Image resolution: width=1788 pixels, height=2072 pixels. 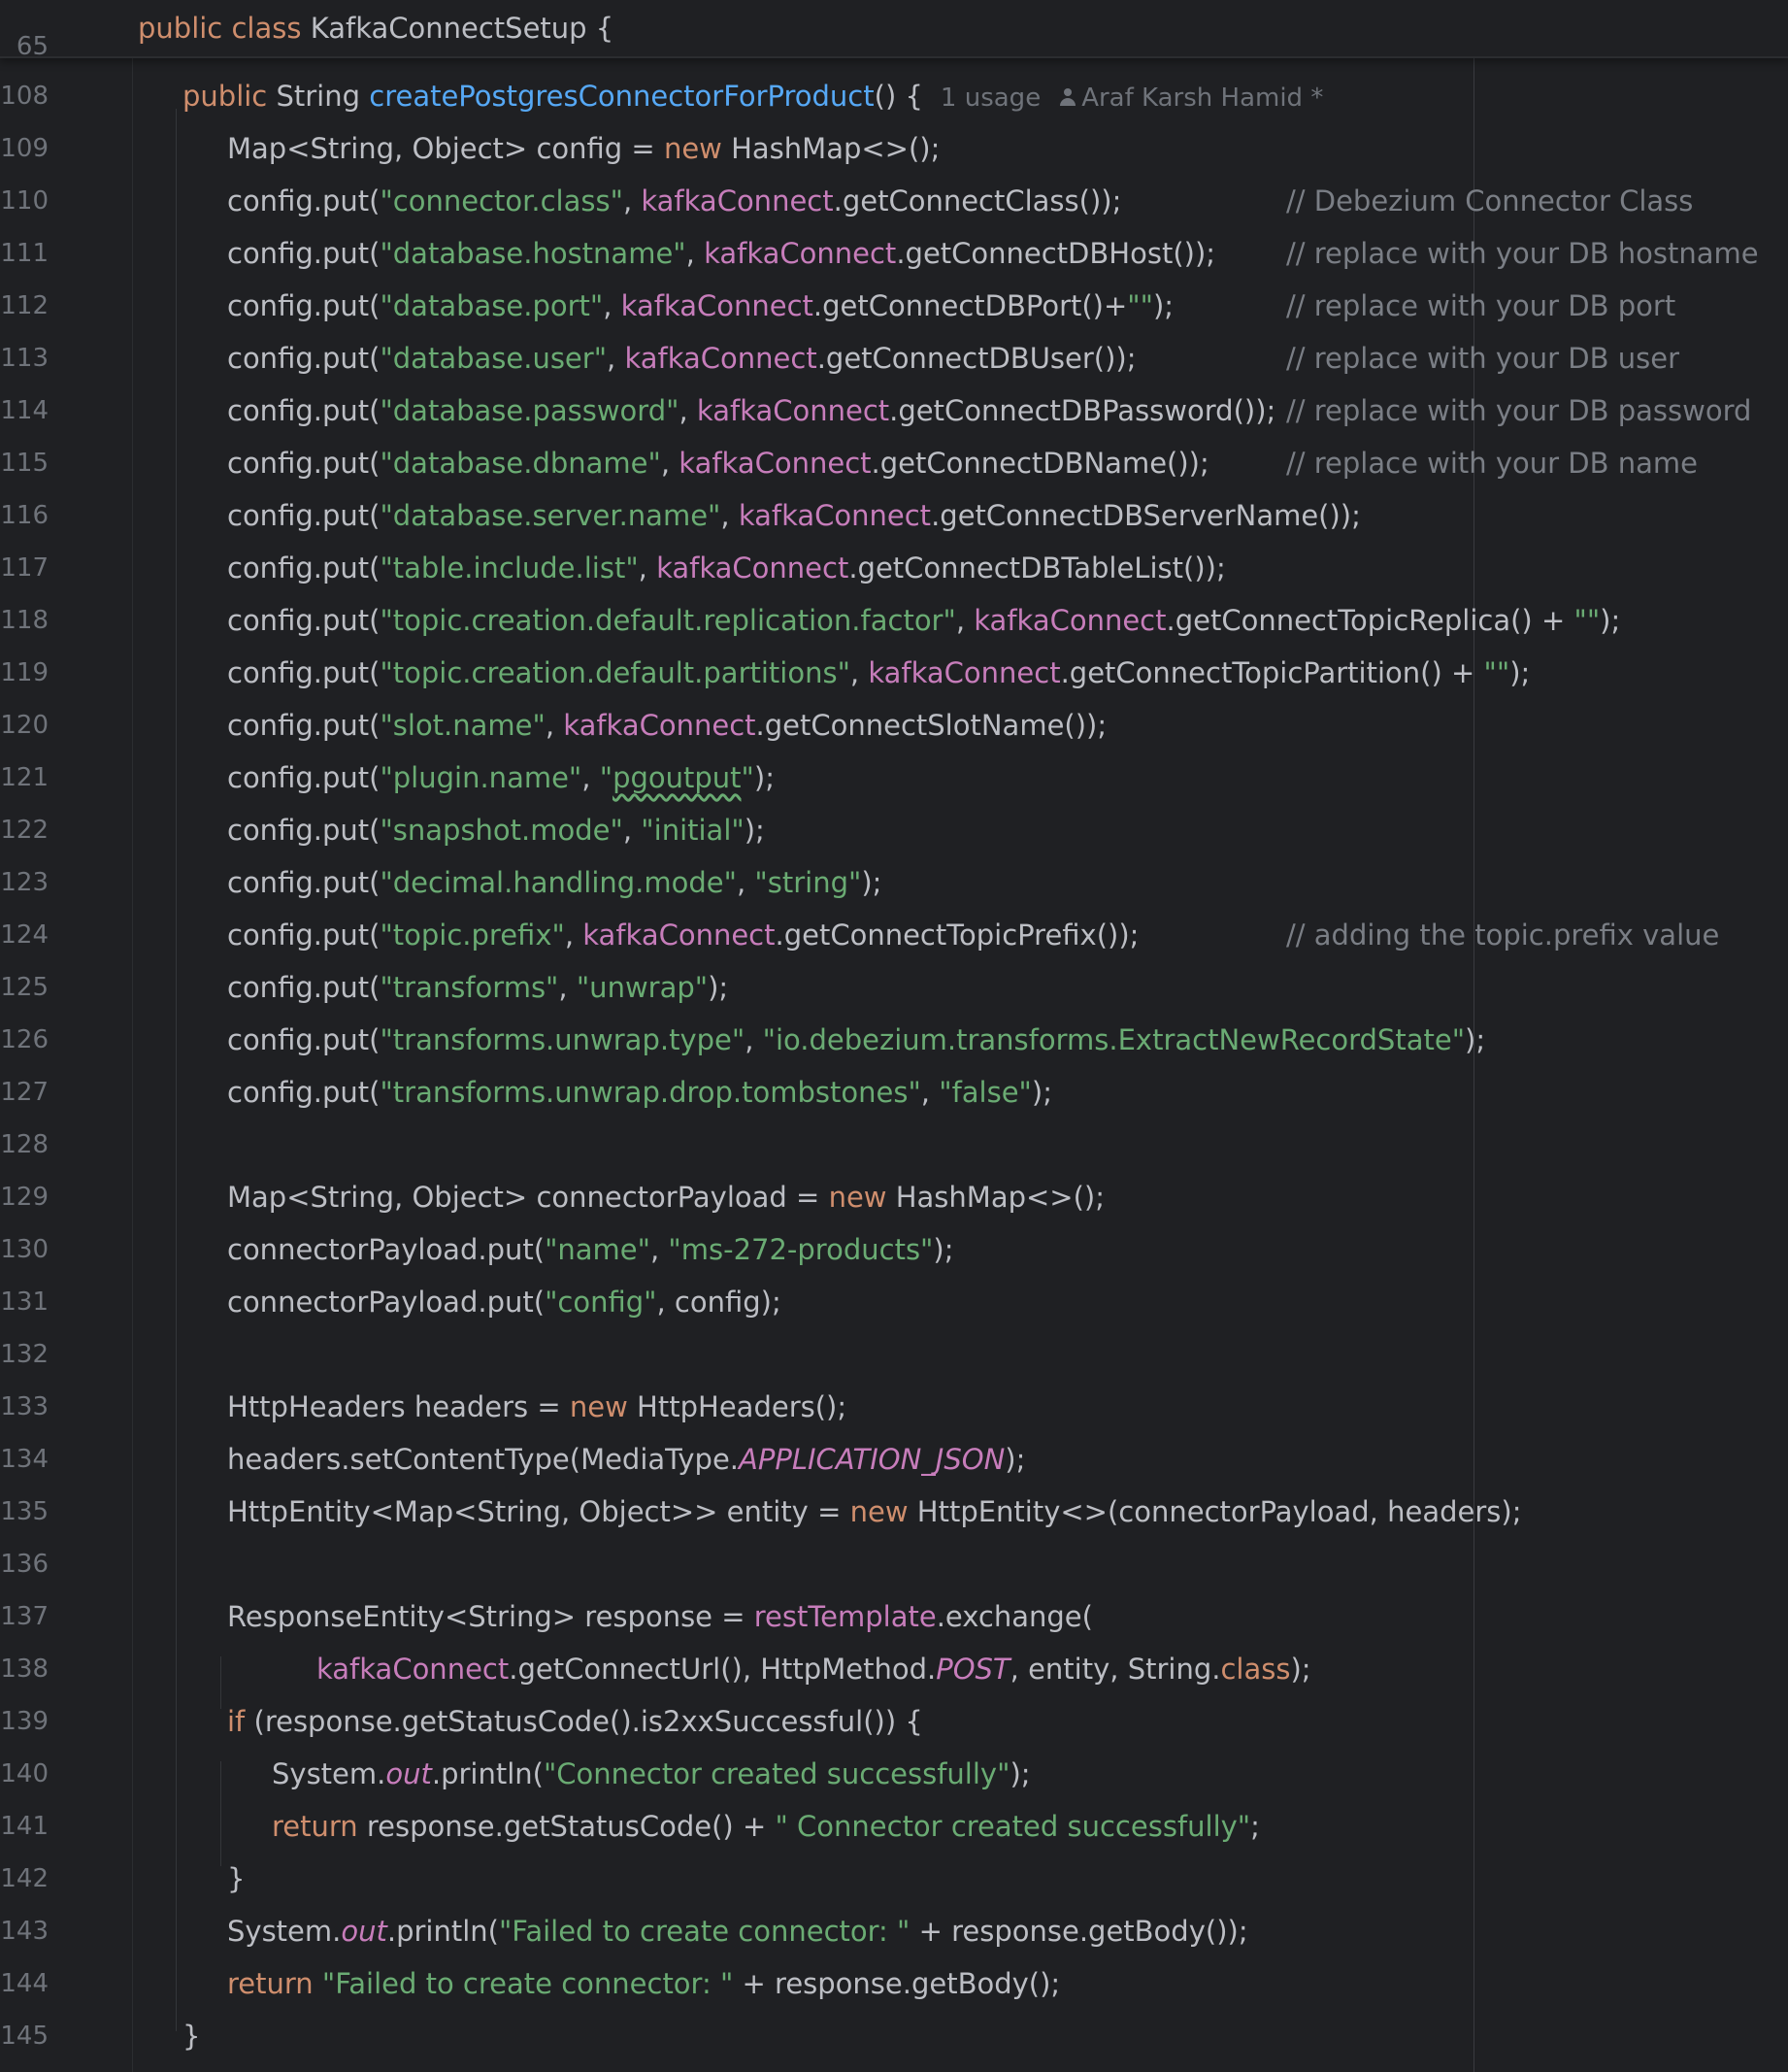 I want to click on code-token: HttpHeaders();, so click(x=737, y=1406).